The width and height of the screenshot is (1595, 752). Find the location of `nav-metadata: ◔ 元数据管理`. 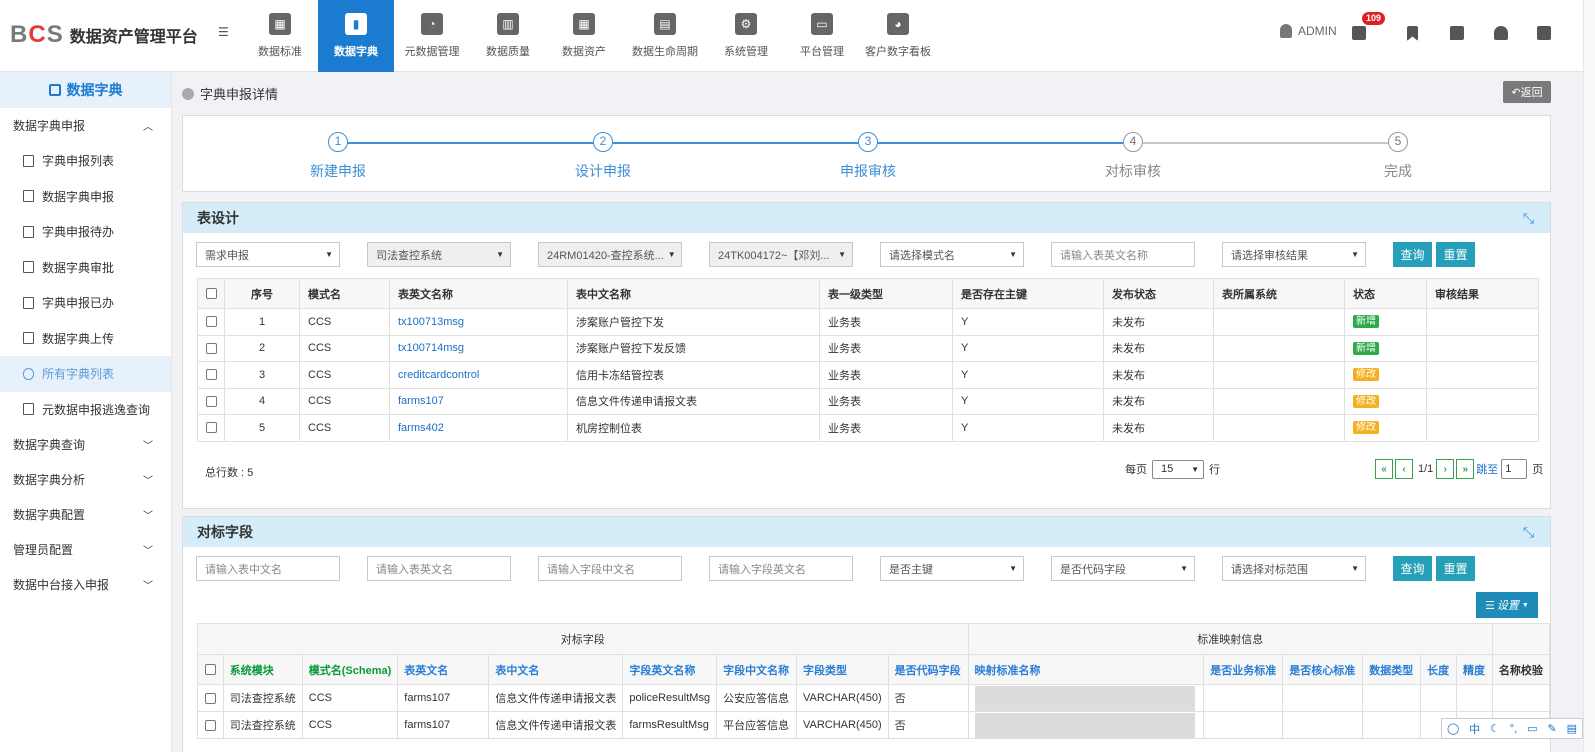

nav-metadata: ◔ 元数据管理 is located at coordinates (432, 36).